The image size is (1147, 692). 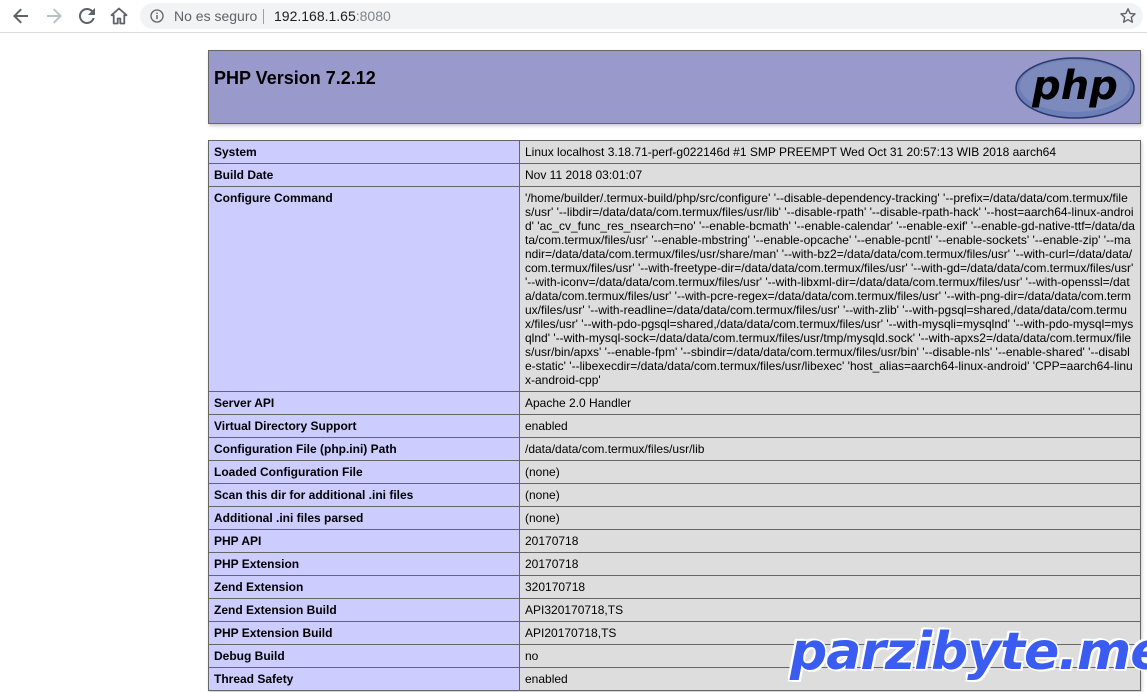 What do you see at coordinates (364, 610) in the screenshot?
I see `row-key: Zend Extension Build` at bounding box center [364, 610].